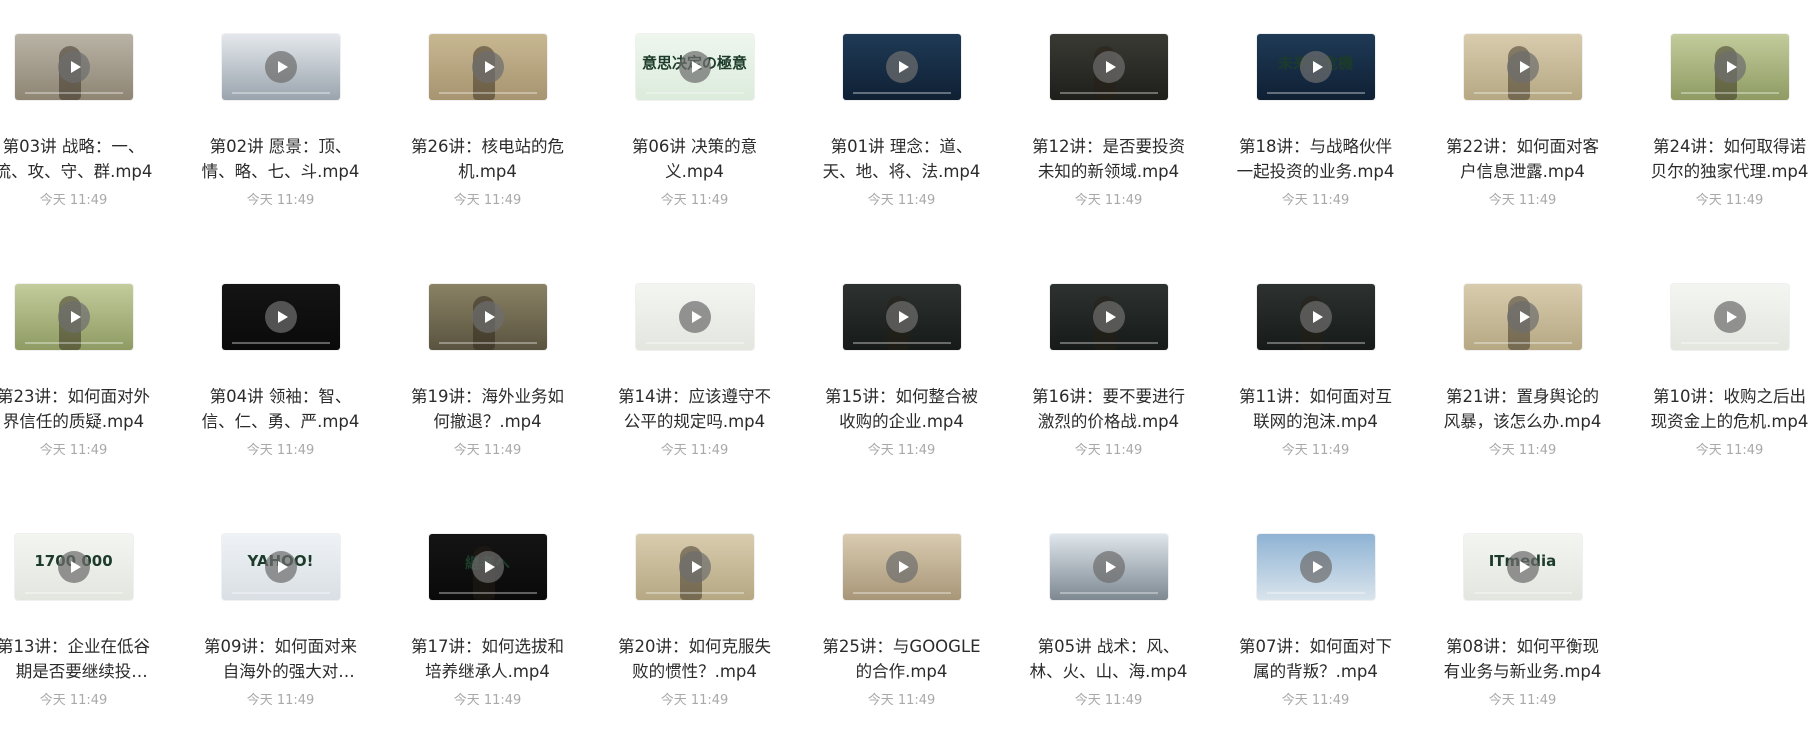 This screenshot has height=750, width=1808. What do you see at coordinates (1522, 125) in the screenshot?
I see `video-file-item: 第22讲：如何面对客户信息泄露.mp4今天 11:49` at bounding box center [1522, 125].